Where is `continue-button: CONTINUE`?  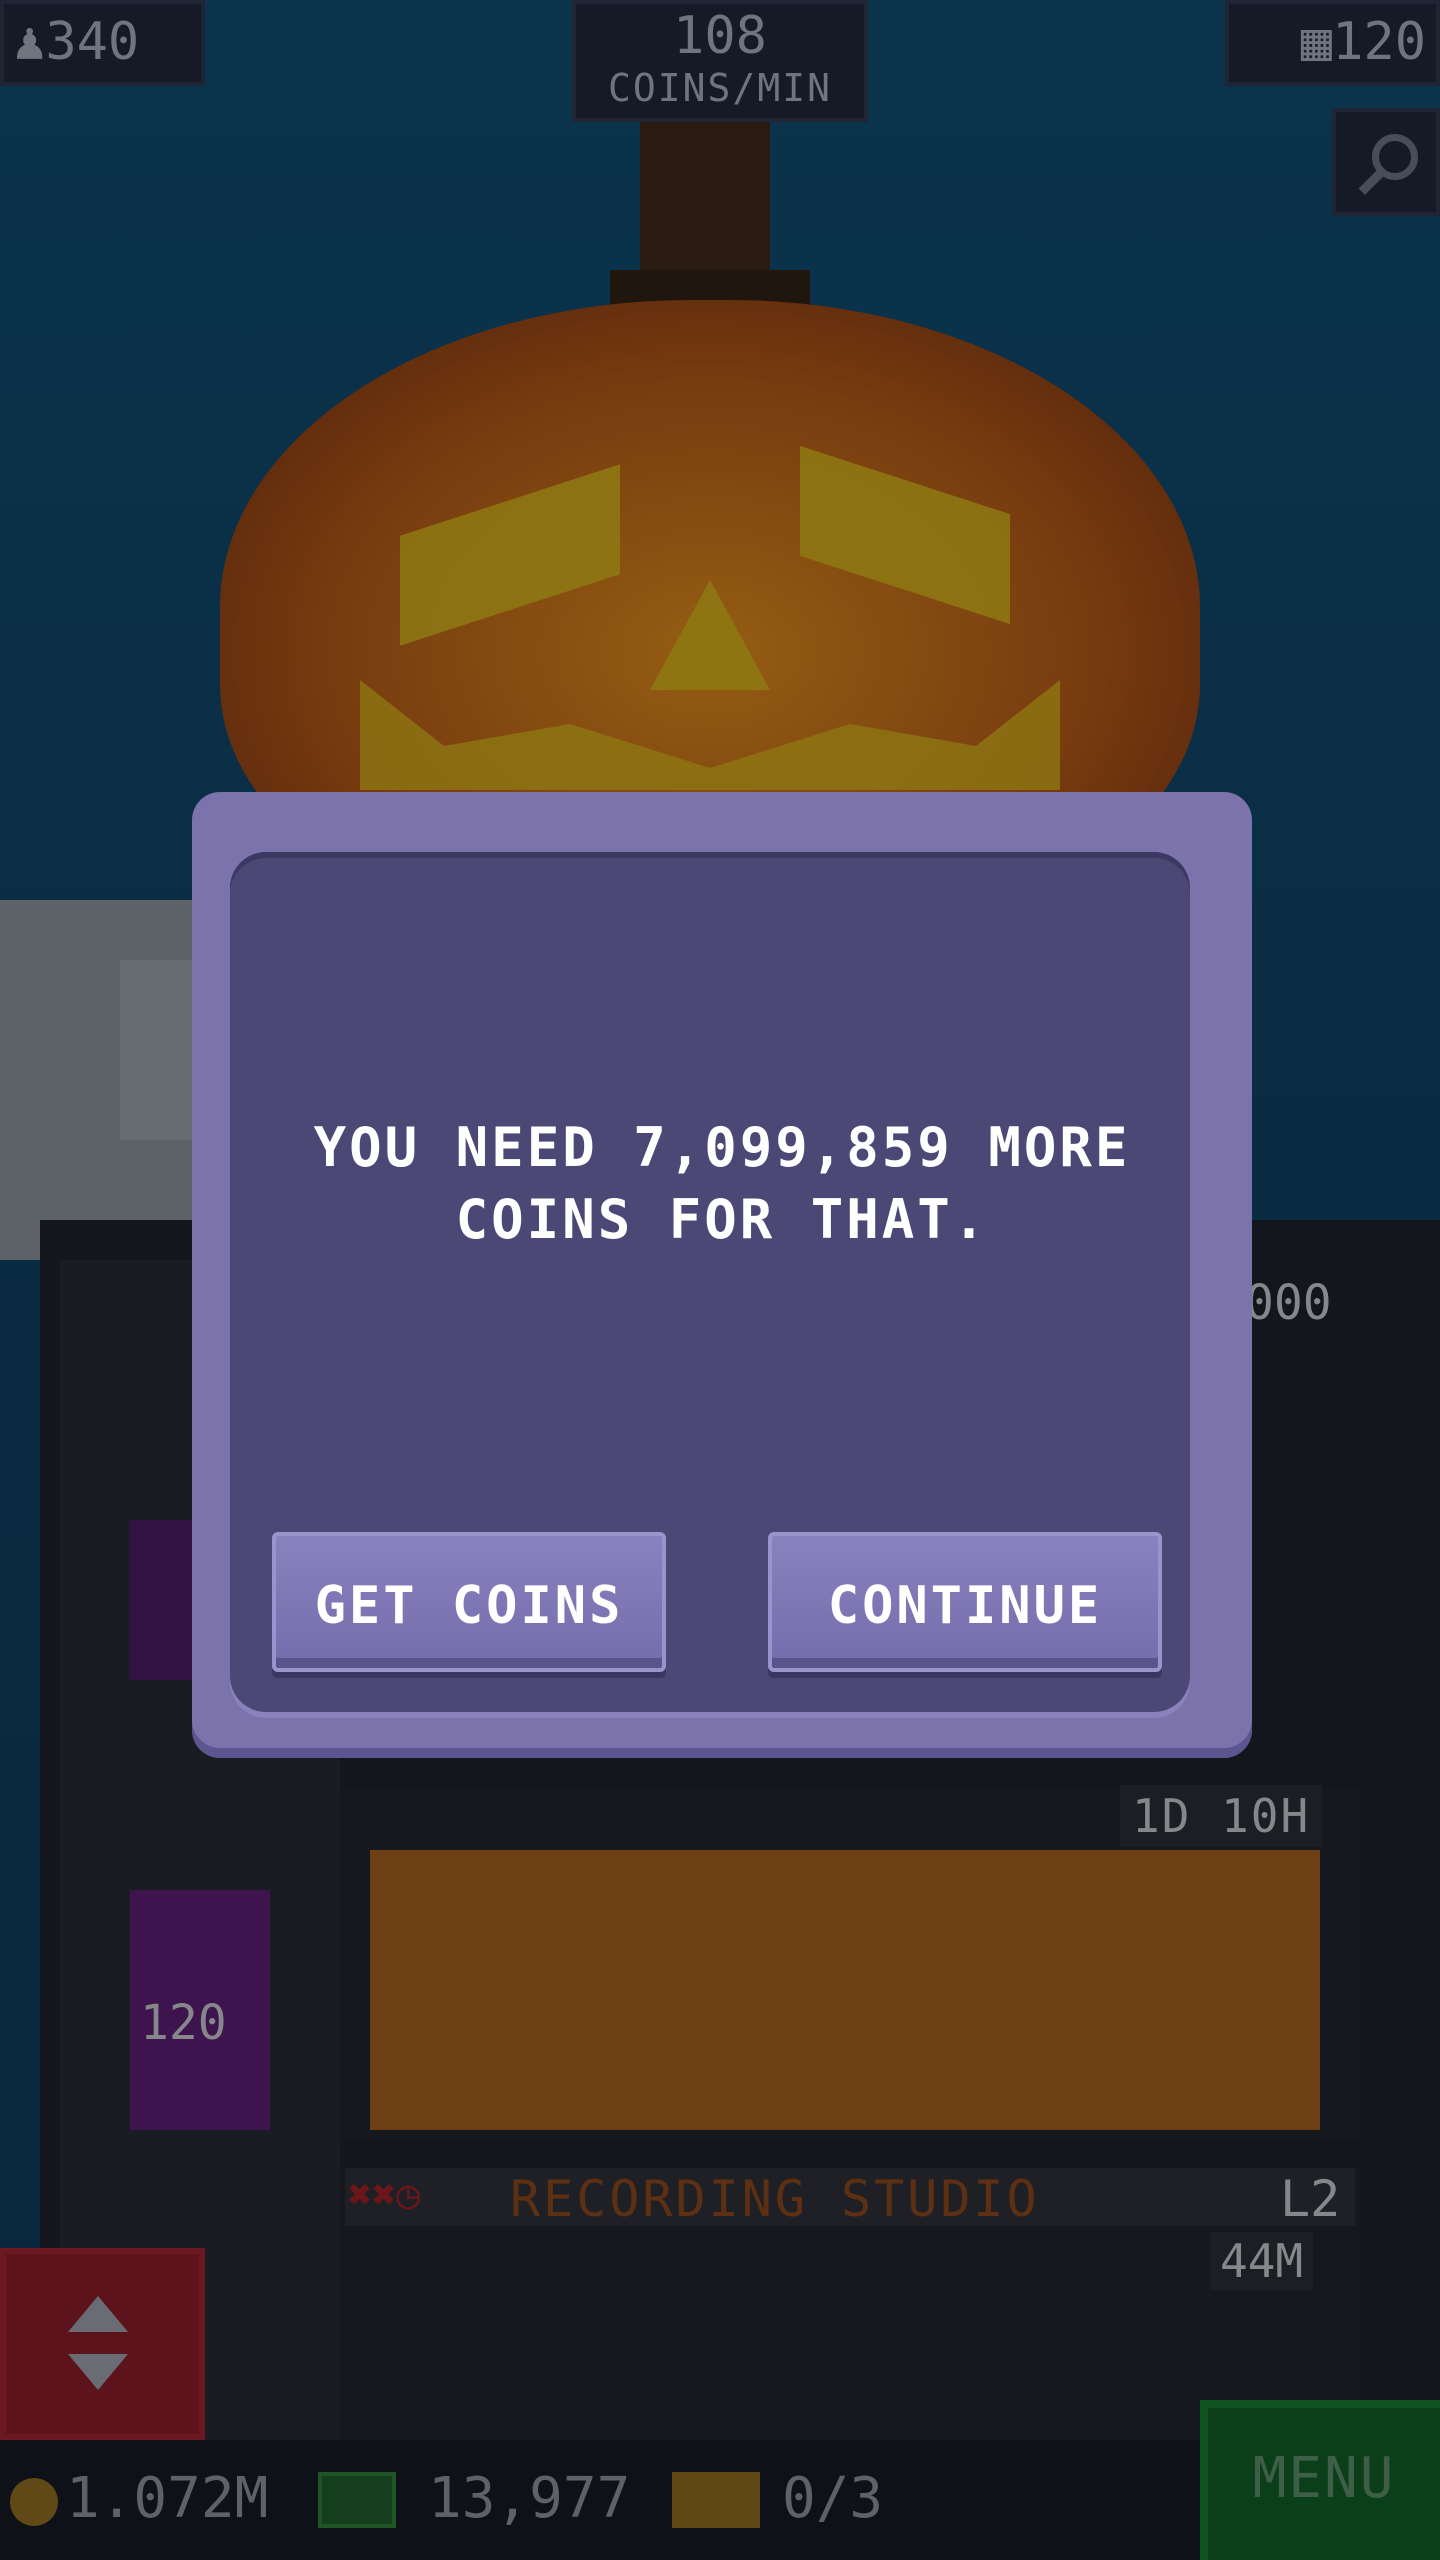
continue-button: CONTINUE is located at coordinates (965, 1602).